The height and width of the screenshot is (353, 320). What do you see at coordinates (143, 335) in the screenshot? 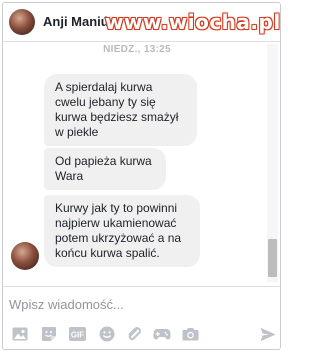
I see `composer-toolbar: GIF` at bounding box center [143, 335].